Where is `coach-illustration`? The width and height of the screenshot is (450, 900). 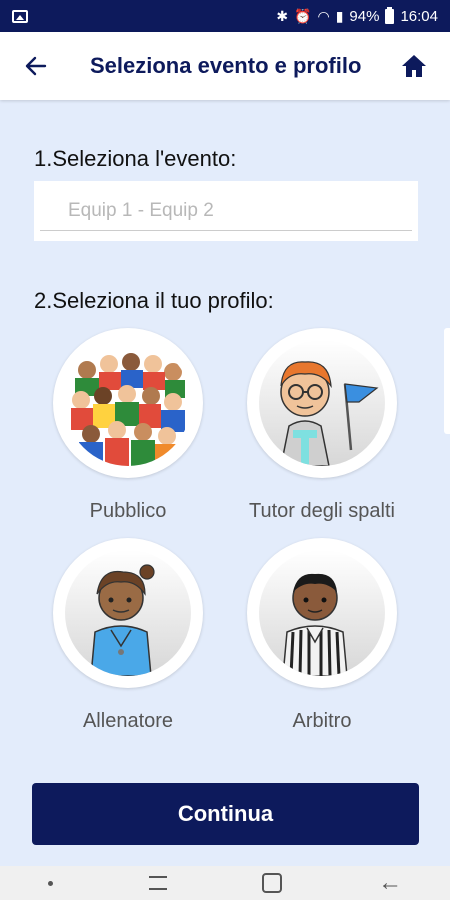 coach-illustration is located at coordinates (128, 613).